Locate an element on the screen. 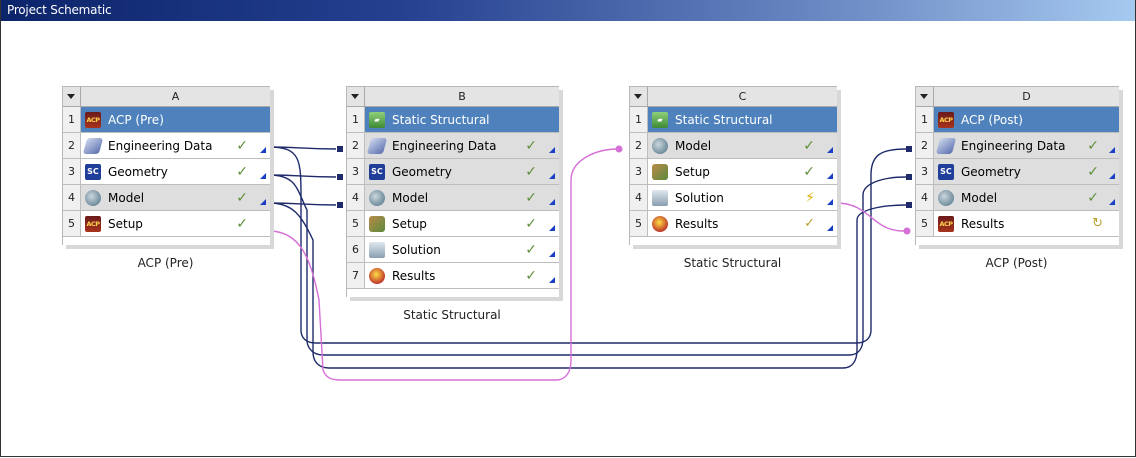 Image resolution: width=1136 pixels, height=458 pixels. input-connector-b4 is located at coordinates (340, 205).